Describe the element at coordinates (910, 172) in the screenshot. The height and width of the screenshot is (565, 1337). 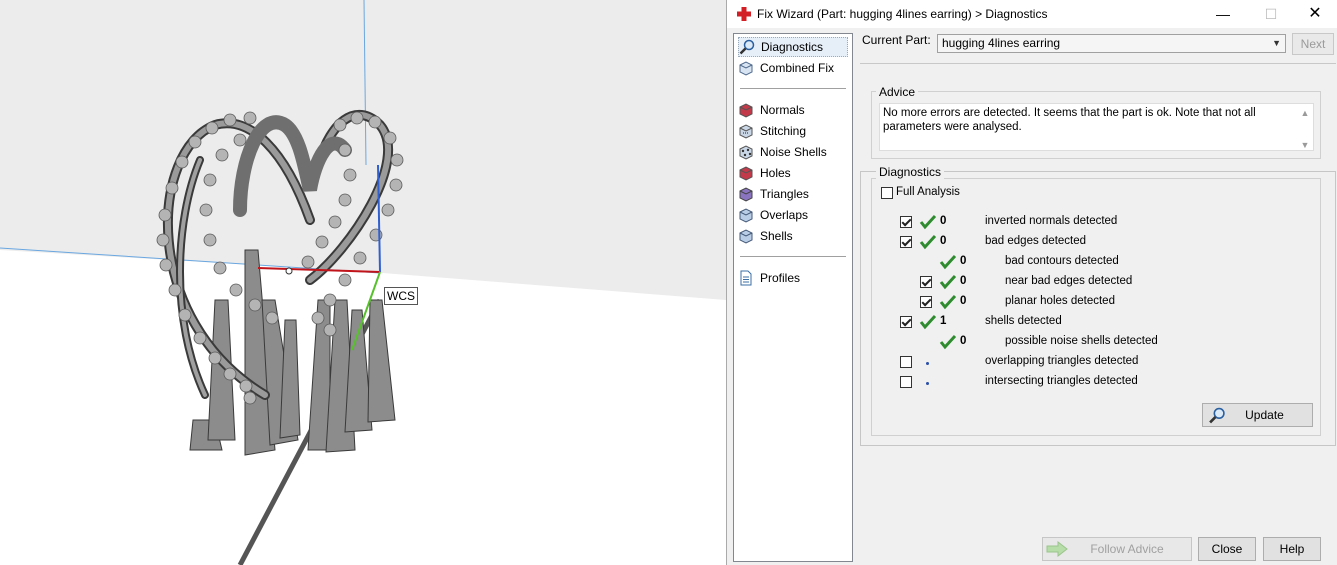
I see `diagnostics-title: Diagnostics` at that location.